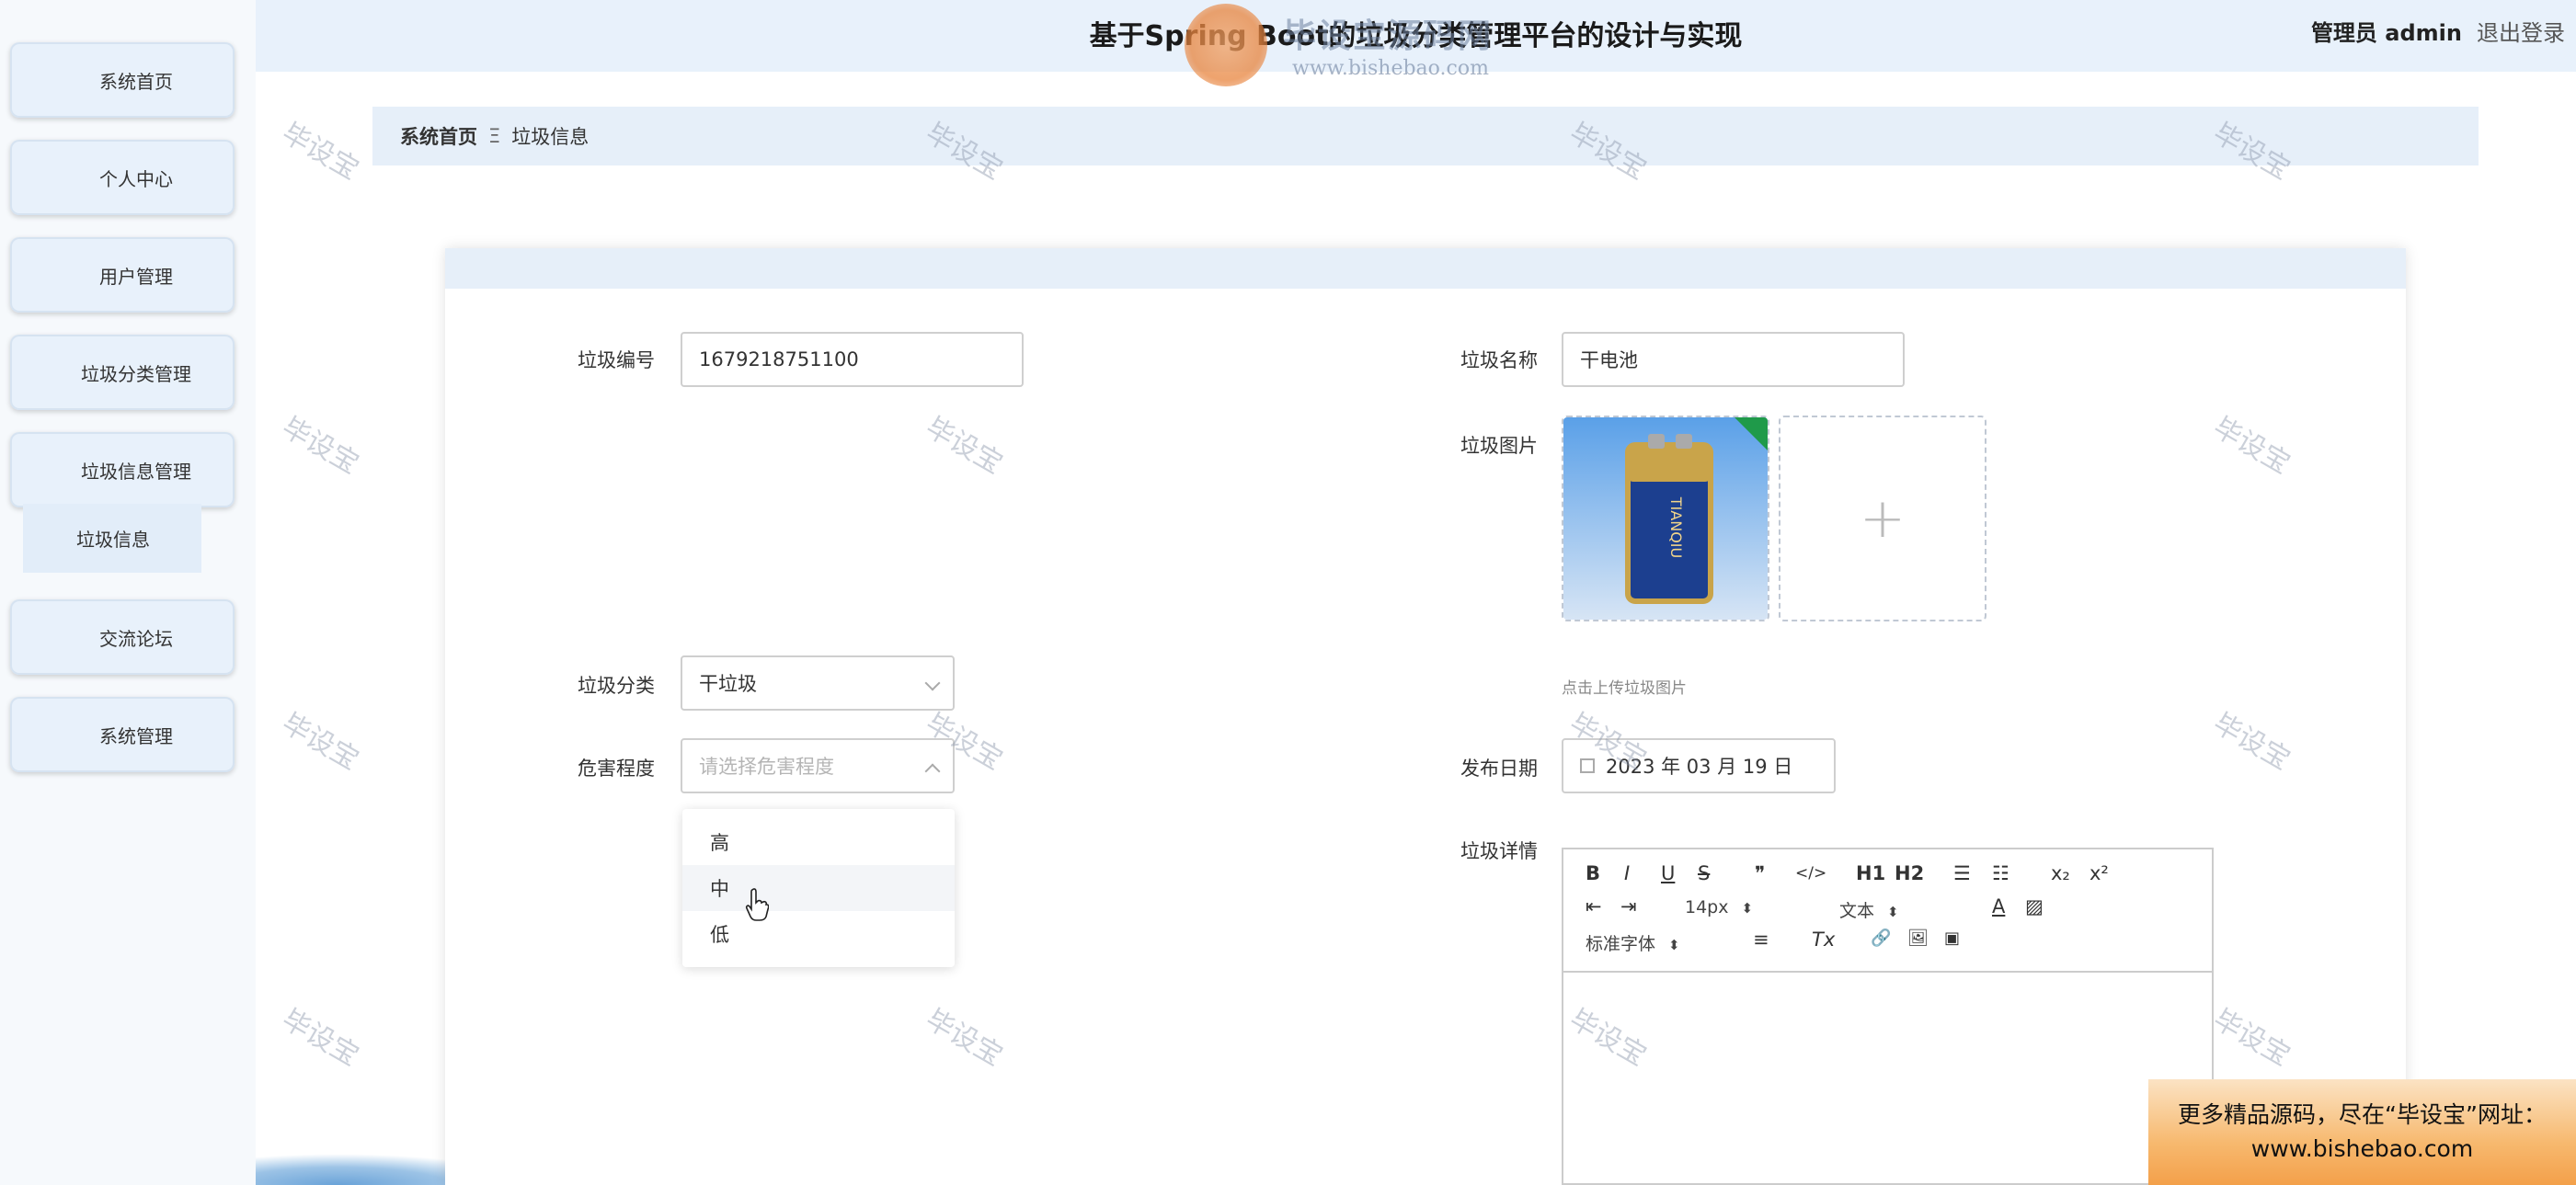  Describe the element at coordinates (767, 767) in the screenshot. I see `hazard-select-placeholder: 请选择危害程度` at that location.